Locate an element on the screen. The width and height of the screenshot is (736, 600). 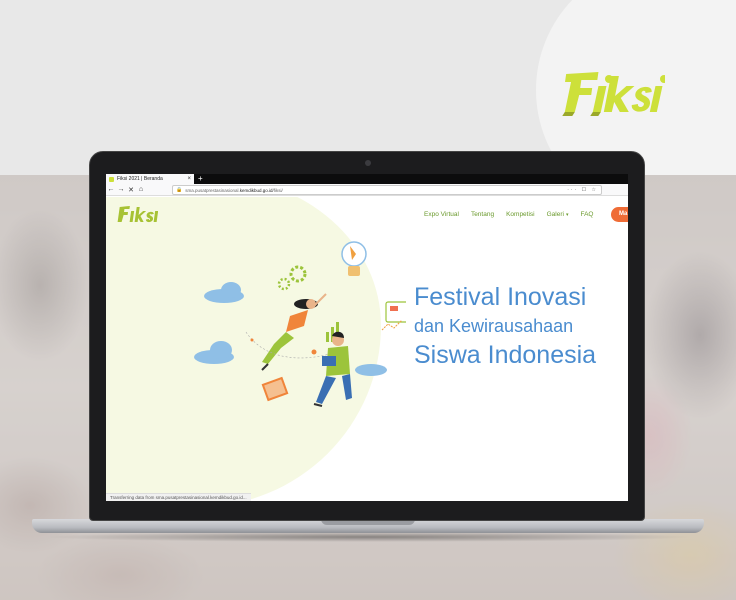
home-icon: ⌂ is located at coordinates (141, 189).